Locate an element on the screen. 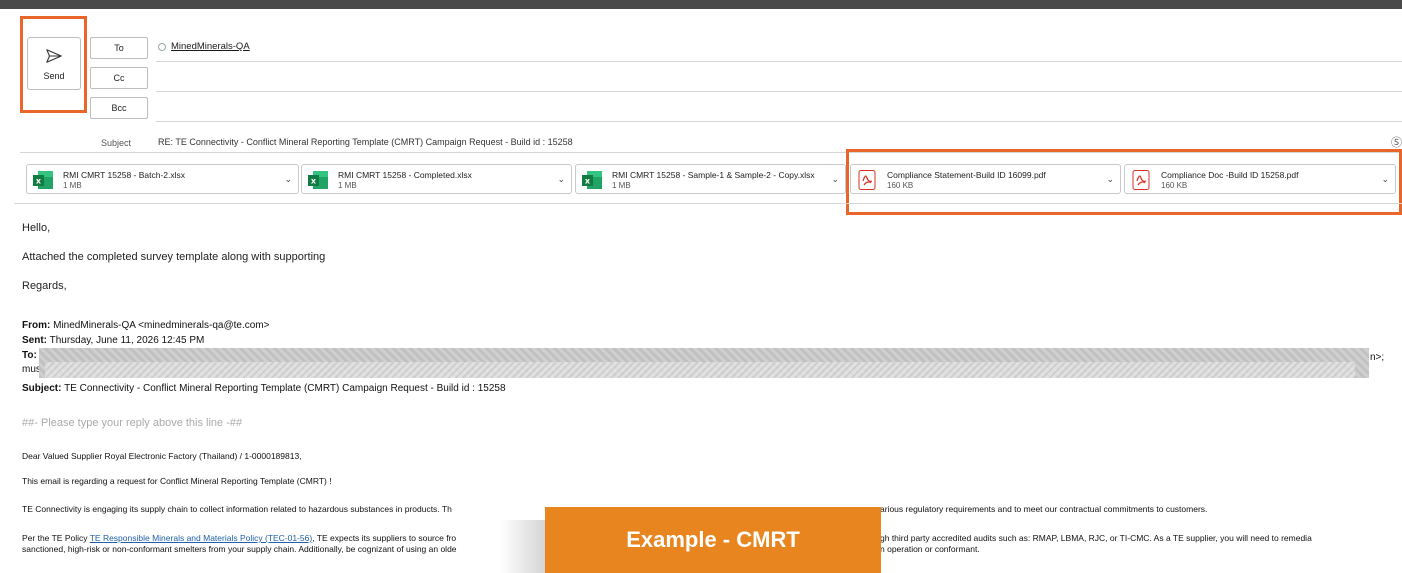 This screenshot has height=573, width=1402. badge-shadow is located at coordinates (525, 546).